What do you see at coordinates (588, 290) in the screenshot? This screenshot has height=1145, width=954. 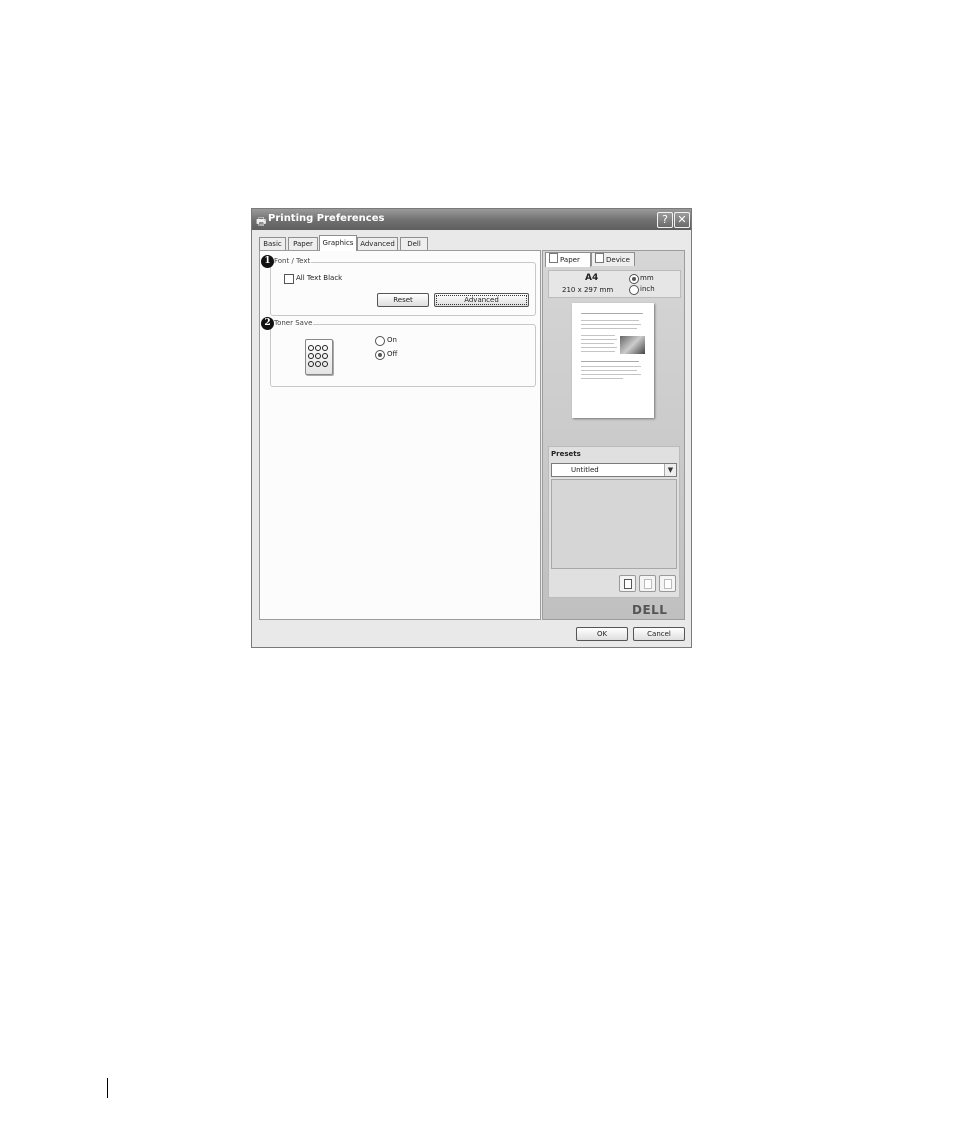 I see `paper-dimensions: 210 x 297 mm` at bounding box center [588, 290].